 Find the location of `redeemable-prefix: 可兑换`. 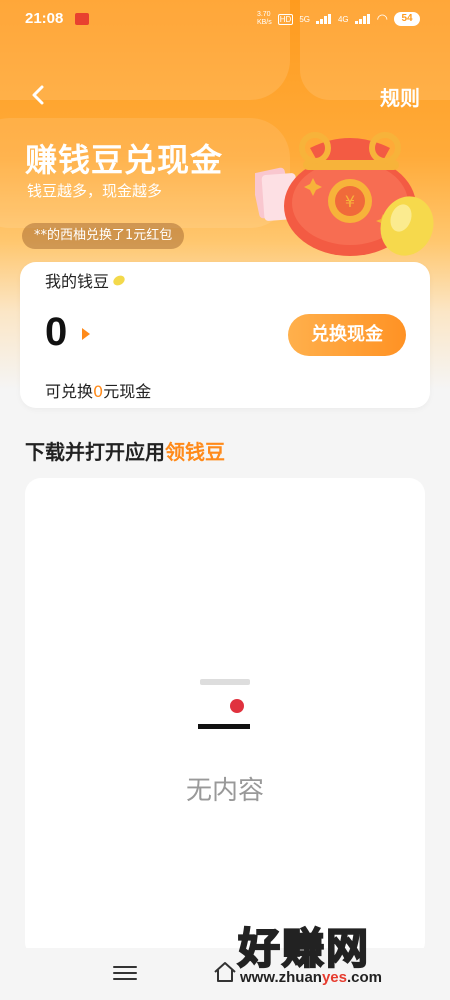

redeemable-prefix: 可兑换 is located at coordinates (69, 391).